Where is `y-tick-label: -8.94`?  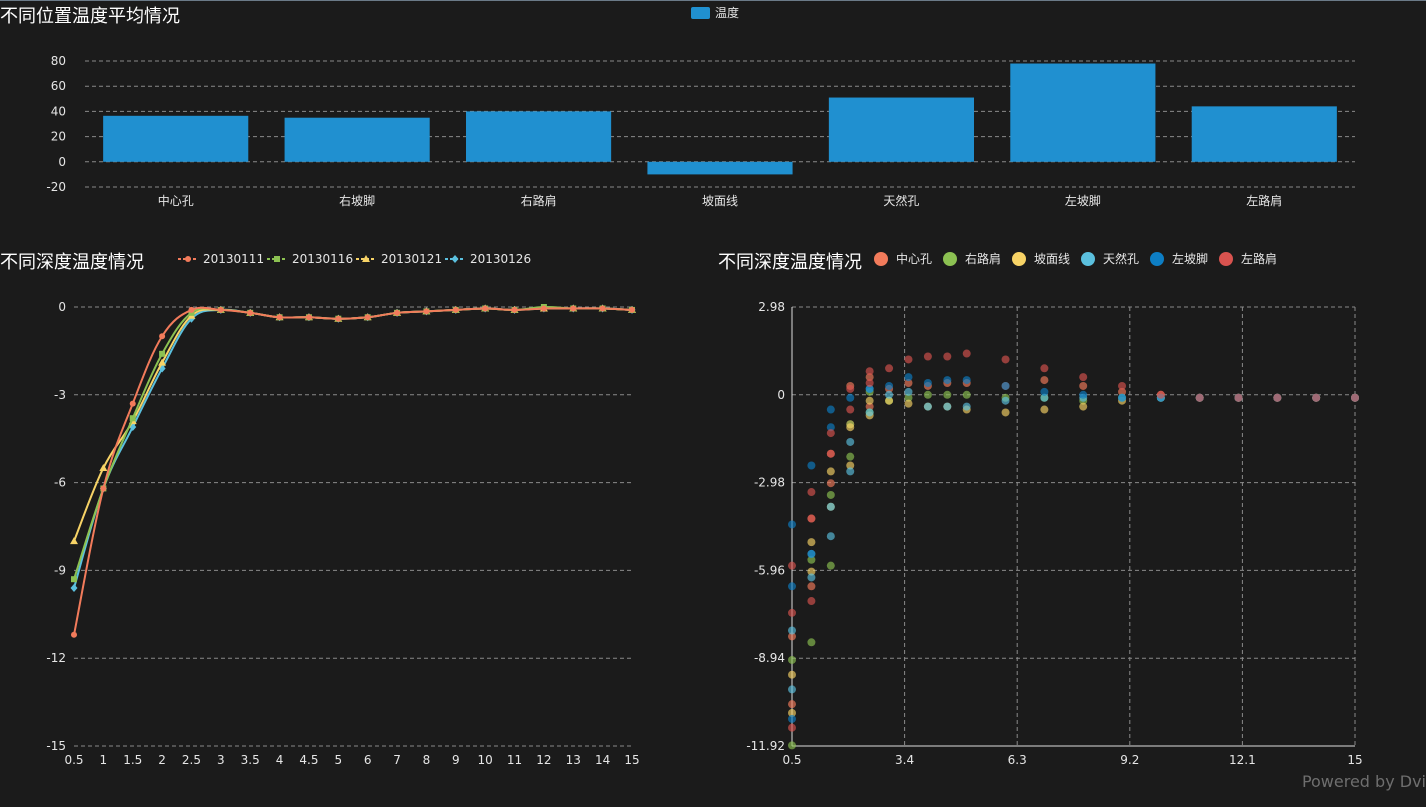
y-tick-label: -8.94 is located at coordinates (769, 658).